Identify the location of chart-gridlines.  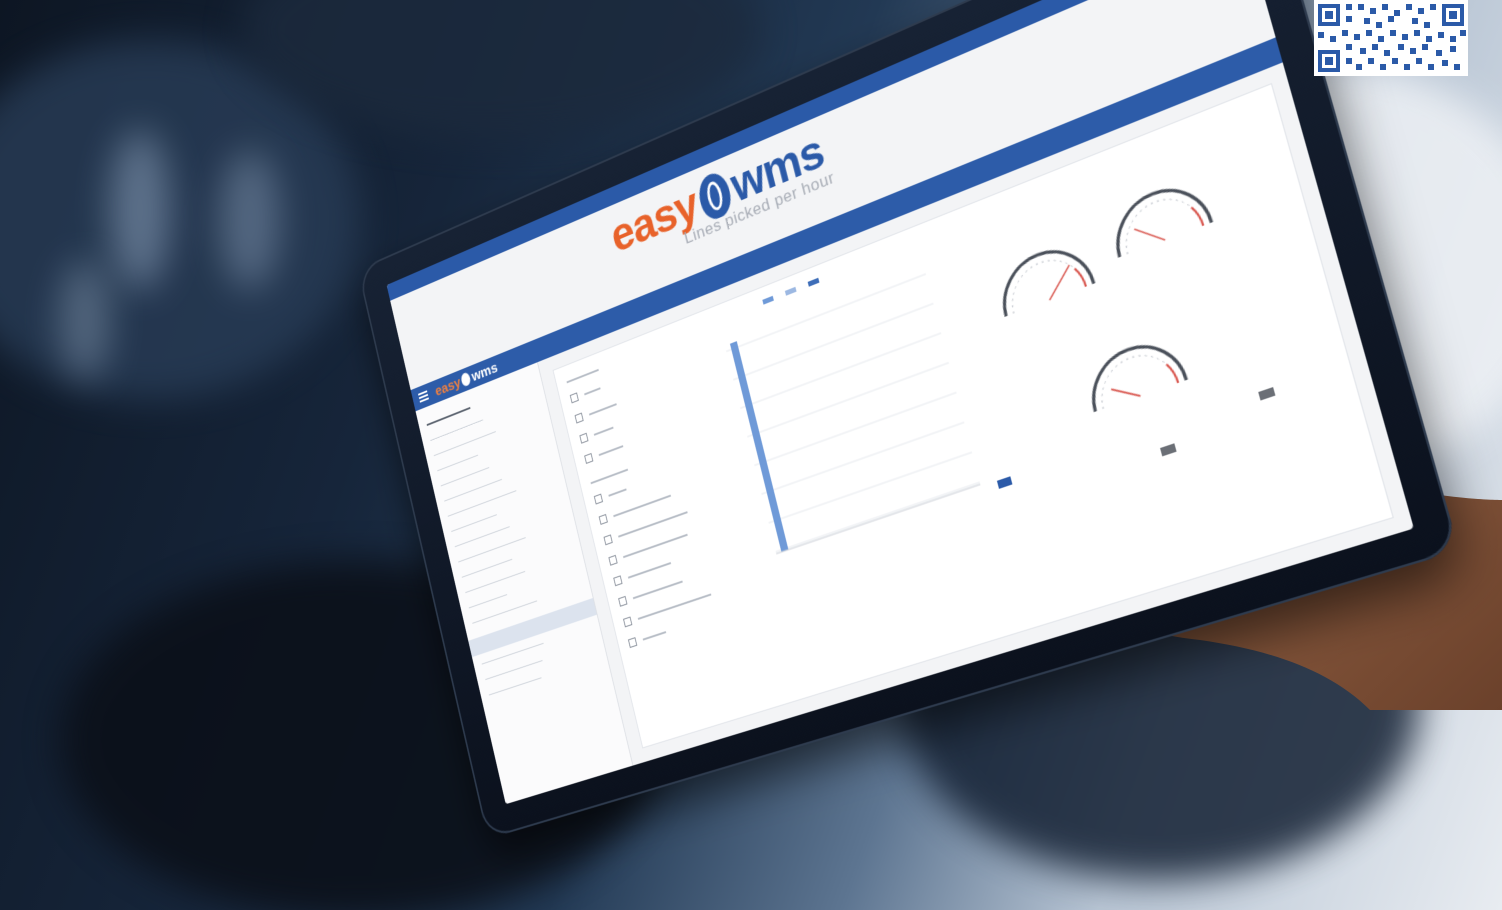
(852, 413).